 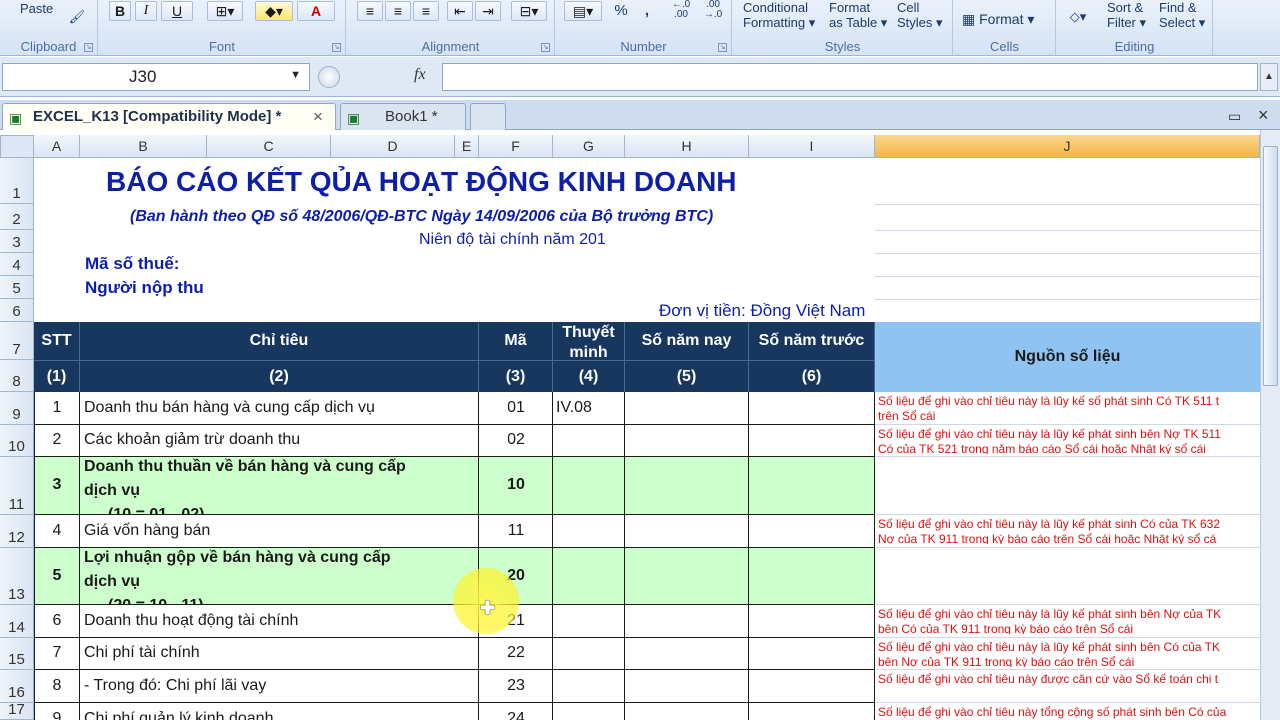 What do you see at coordinates (583, 11) in the screenshot?
I see `accounting-format-button: ▤▾` at bounding box center [583, 11].